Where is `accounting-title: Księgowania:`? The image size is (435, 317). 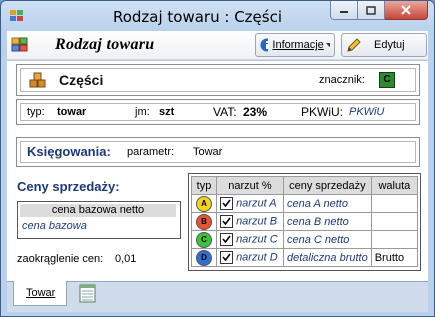
accounting-title: Księgowania: is located at coordinates (69, 151).